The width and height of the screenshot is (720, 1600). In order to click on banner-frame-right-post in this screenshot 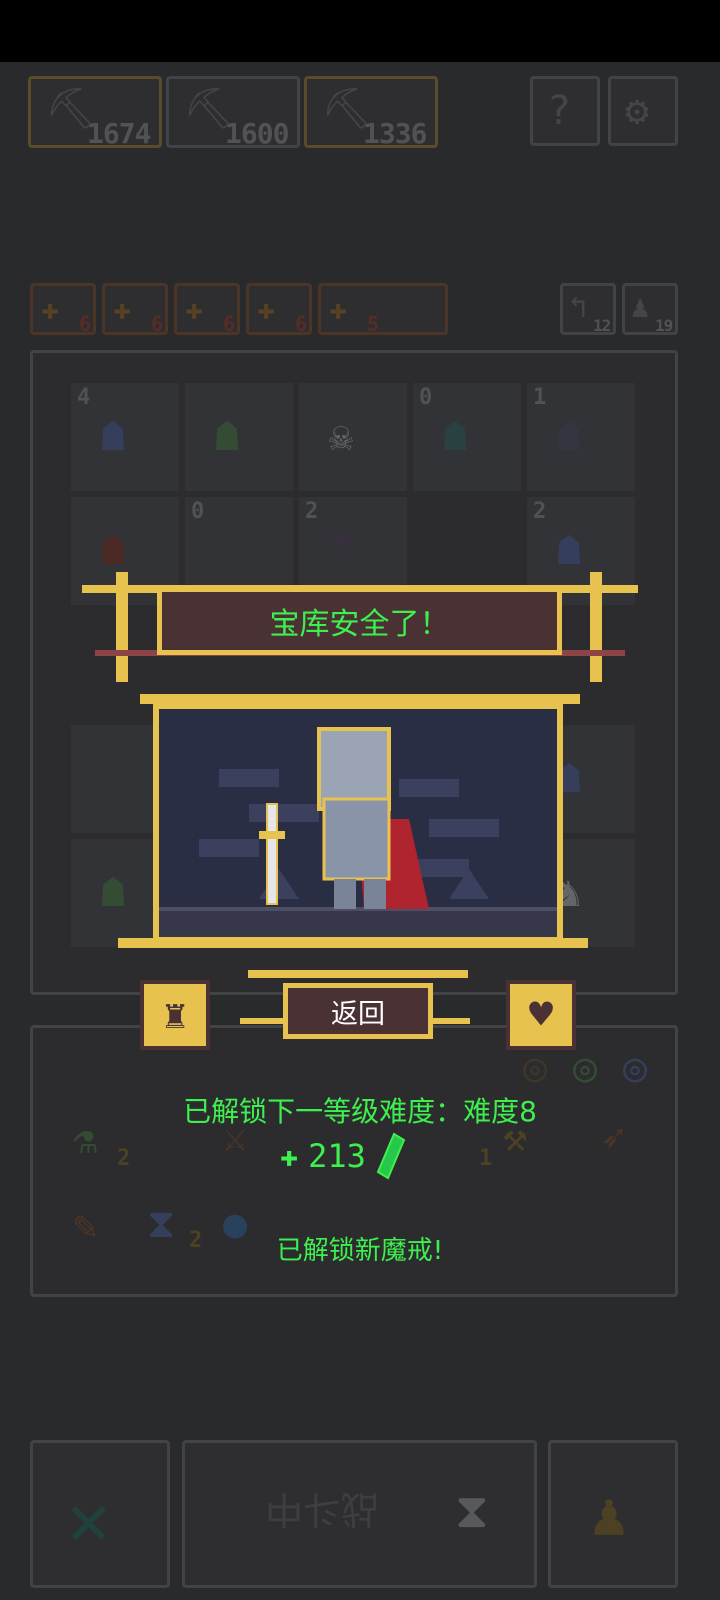, I will do `click(596, 627)`.